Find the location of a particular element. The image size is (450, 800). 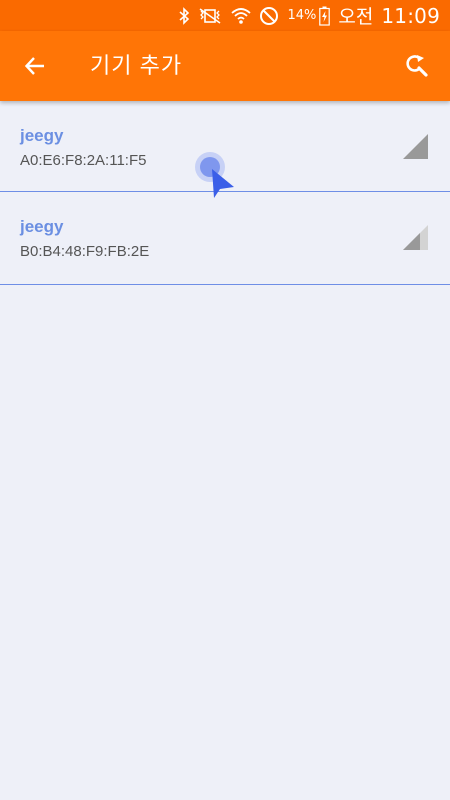

page-title: 기기 추가 is located at coordinates (136, 65).